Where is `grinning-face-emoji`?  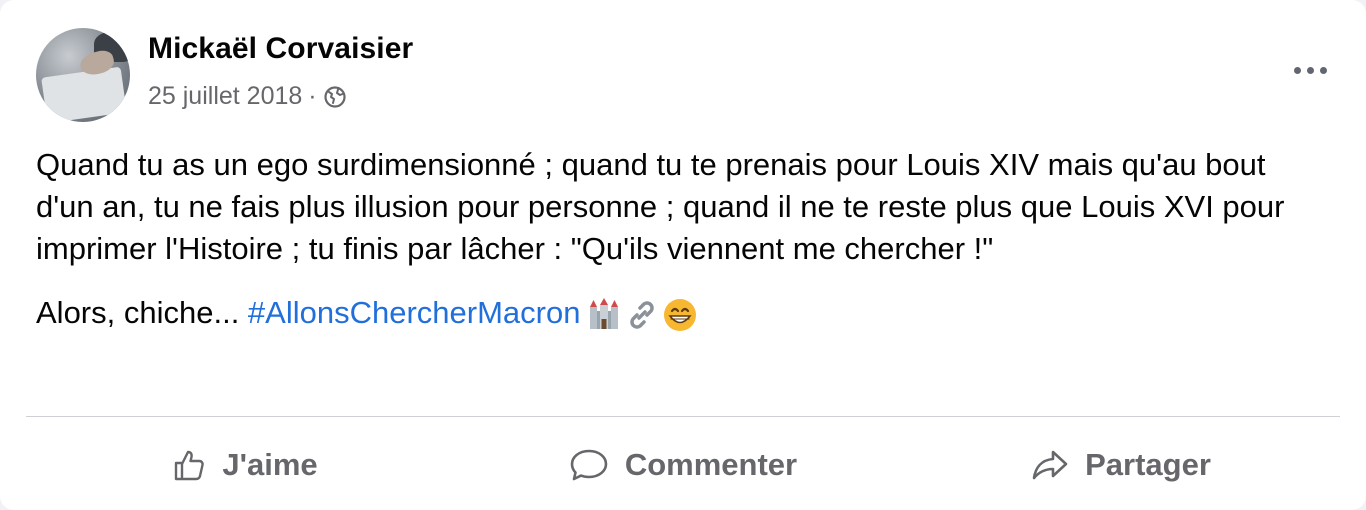
grinning-face-emoji is located at coordinates (680, 314).